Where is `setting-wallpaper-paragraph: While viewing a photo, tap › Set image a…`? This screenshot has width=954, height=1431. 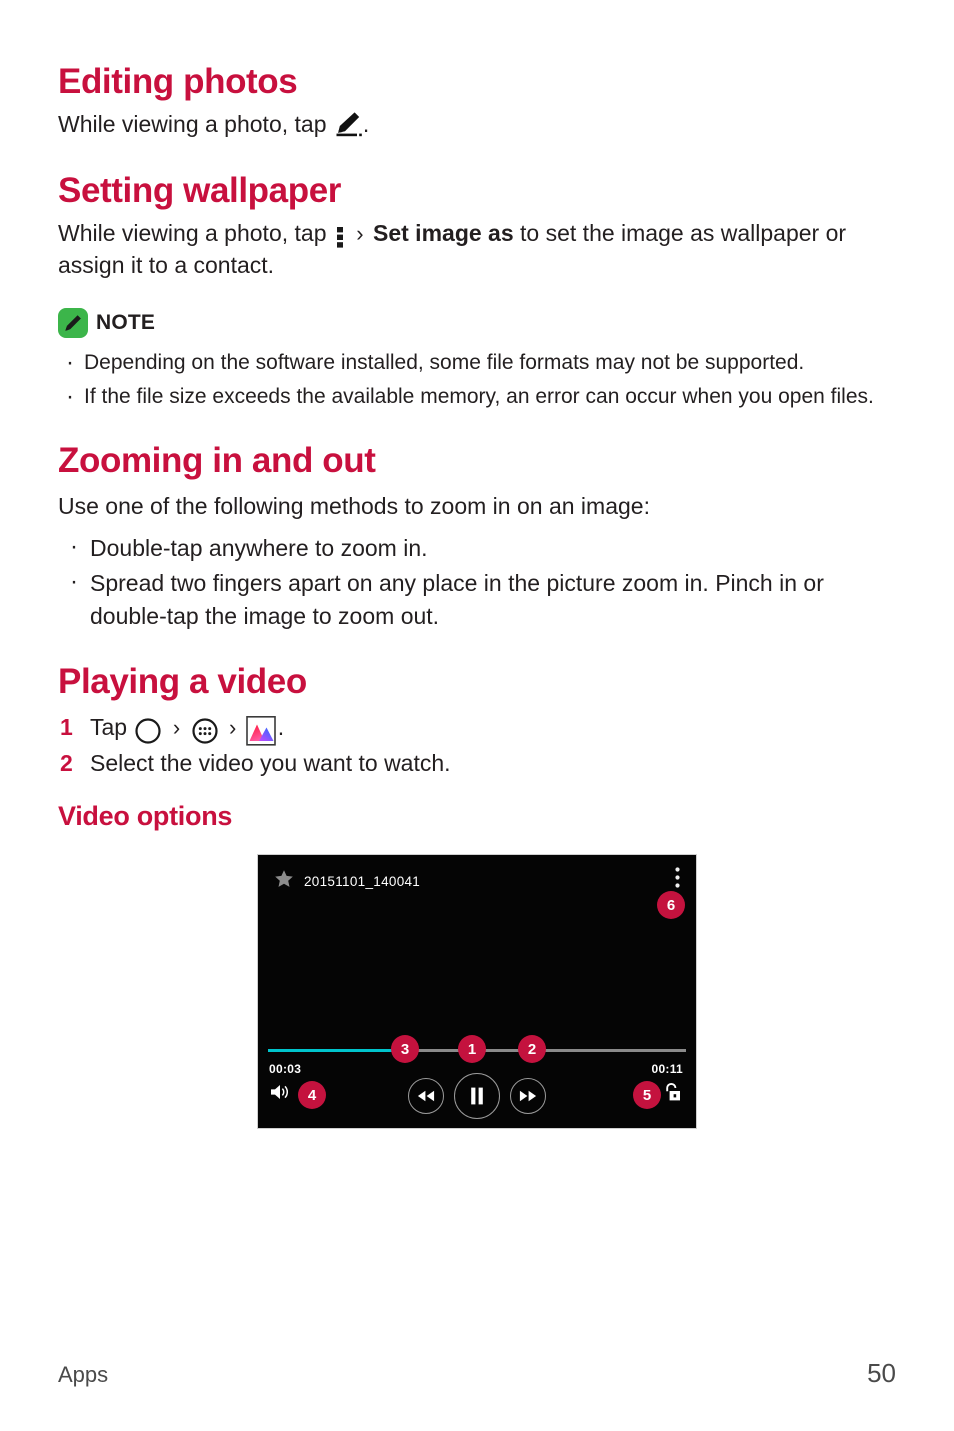 setting-wallpaper-paragraph: While viewing a photo, tap › Set image a… is located at coordinates (477, 250).